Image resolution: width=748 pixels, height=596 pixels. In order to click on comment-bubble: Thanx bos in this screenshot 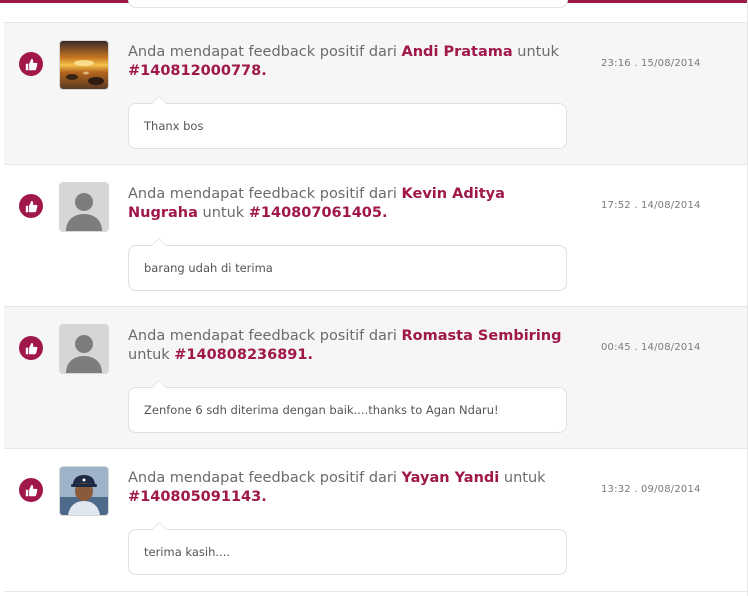, I will do `click(347, 122)`.